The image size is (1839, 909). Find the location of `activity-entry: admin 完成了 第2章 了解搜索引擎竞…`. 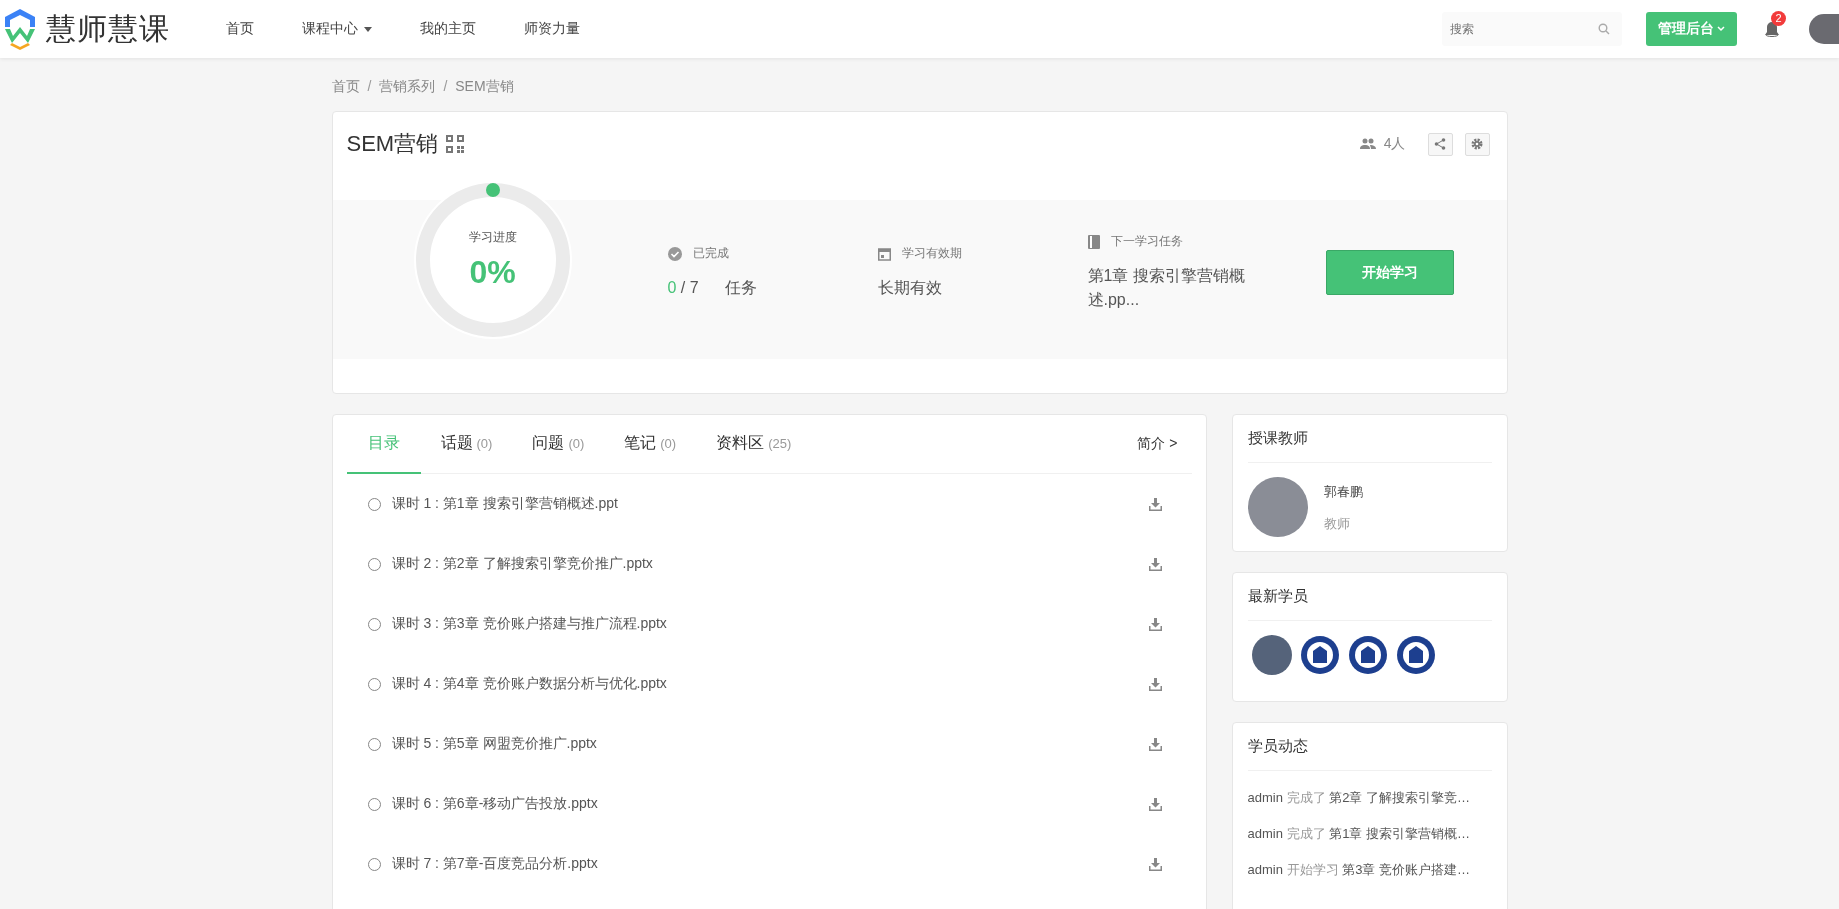

activity-entry: admin 完成了 第2章 了解搜索引擎竞… is located at coordinates (1359, 798).